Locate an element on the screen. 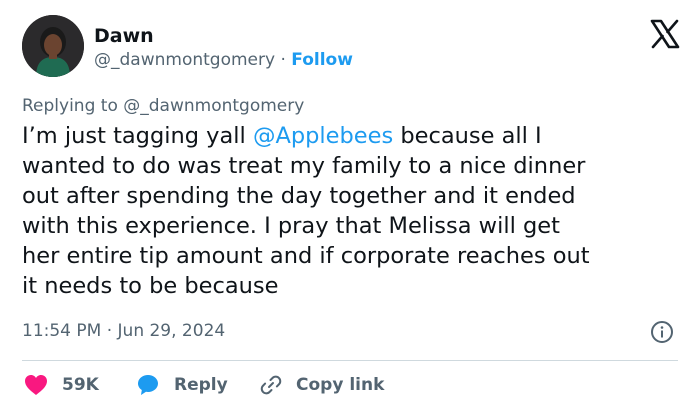 Image resolution: width=700 pixels, height=412 pixels. reply-button: Reply is located at coordinates (182, 385).